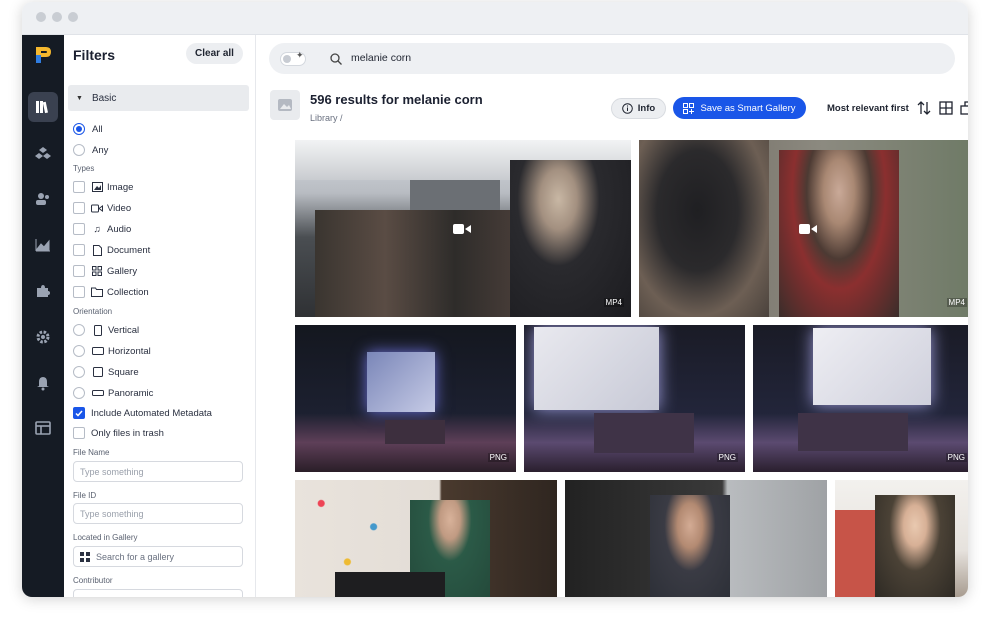 The image size is (1000, 629). Describe the element at coordinates (105, 537) in the screenshot. I see `gallery-label: Located in Gallery` at that location.